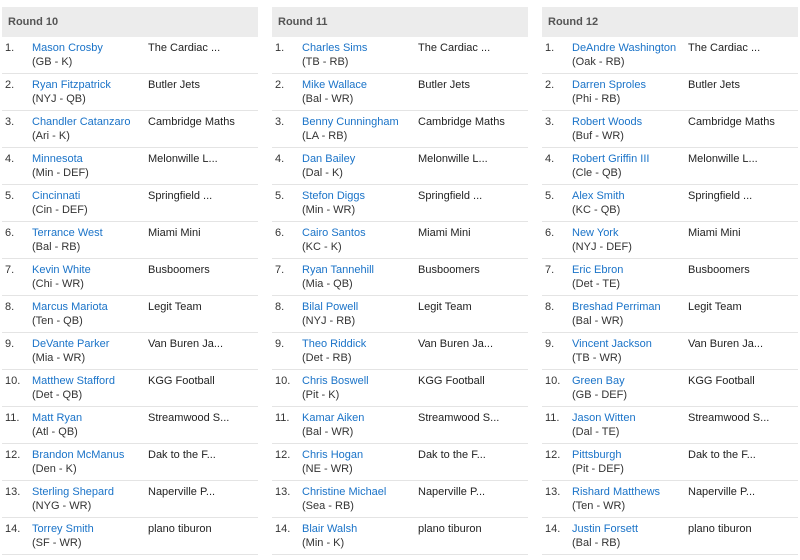  Describe the element at coordinates (60, 173) in the screenshot. I see `player-team-position: (Min - DEF)` at that location.